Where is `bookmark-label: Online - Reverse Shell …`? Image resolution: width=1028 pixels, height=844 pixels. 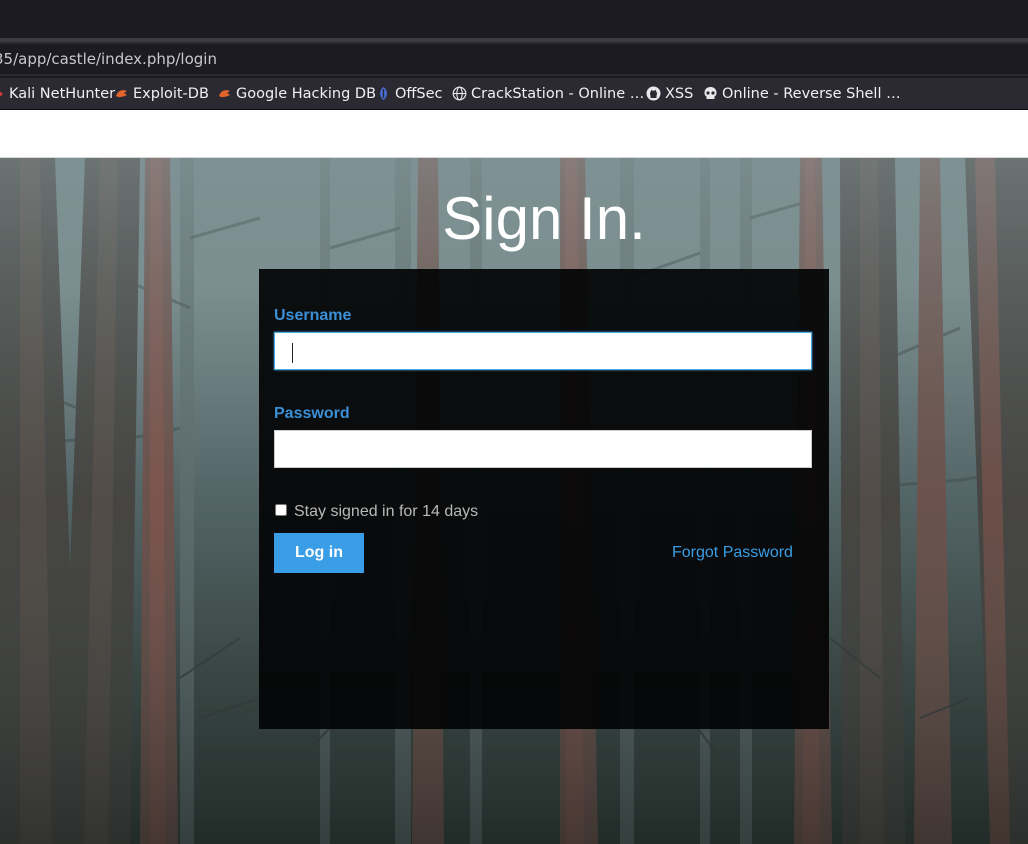 bookmark-label: Online - Reverse Shell … is located at coordinates (811, 93).